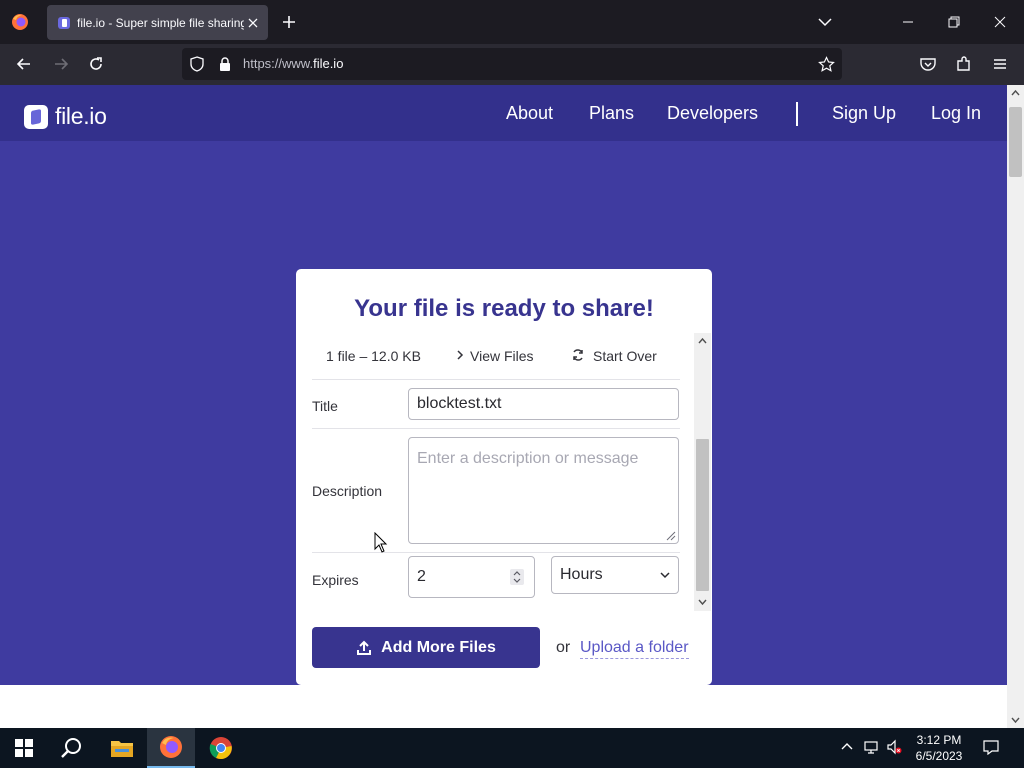  I want to click on firefox-taskbar-button, so click(171, 748).